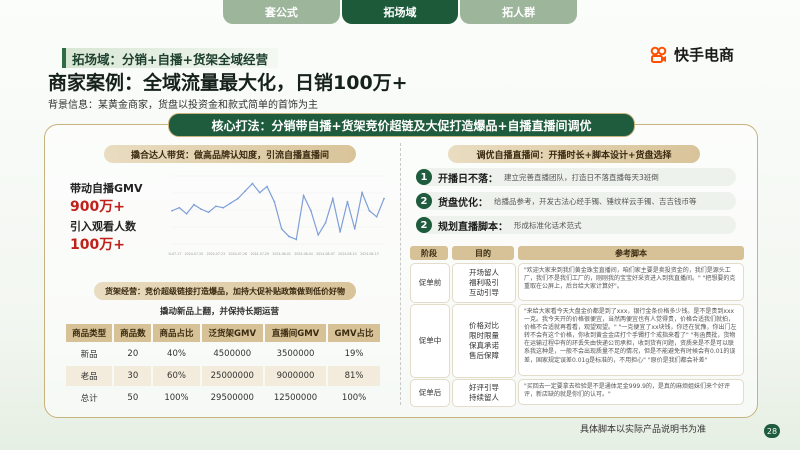  Describe the element at coordinates (238, 254) in the screenshot. I see `chart-x-tick-label: 2024-07-26` at that location.